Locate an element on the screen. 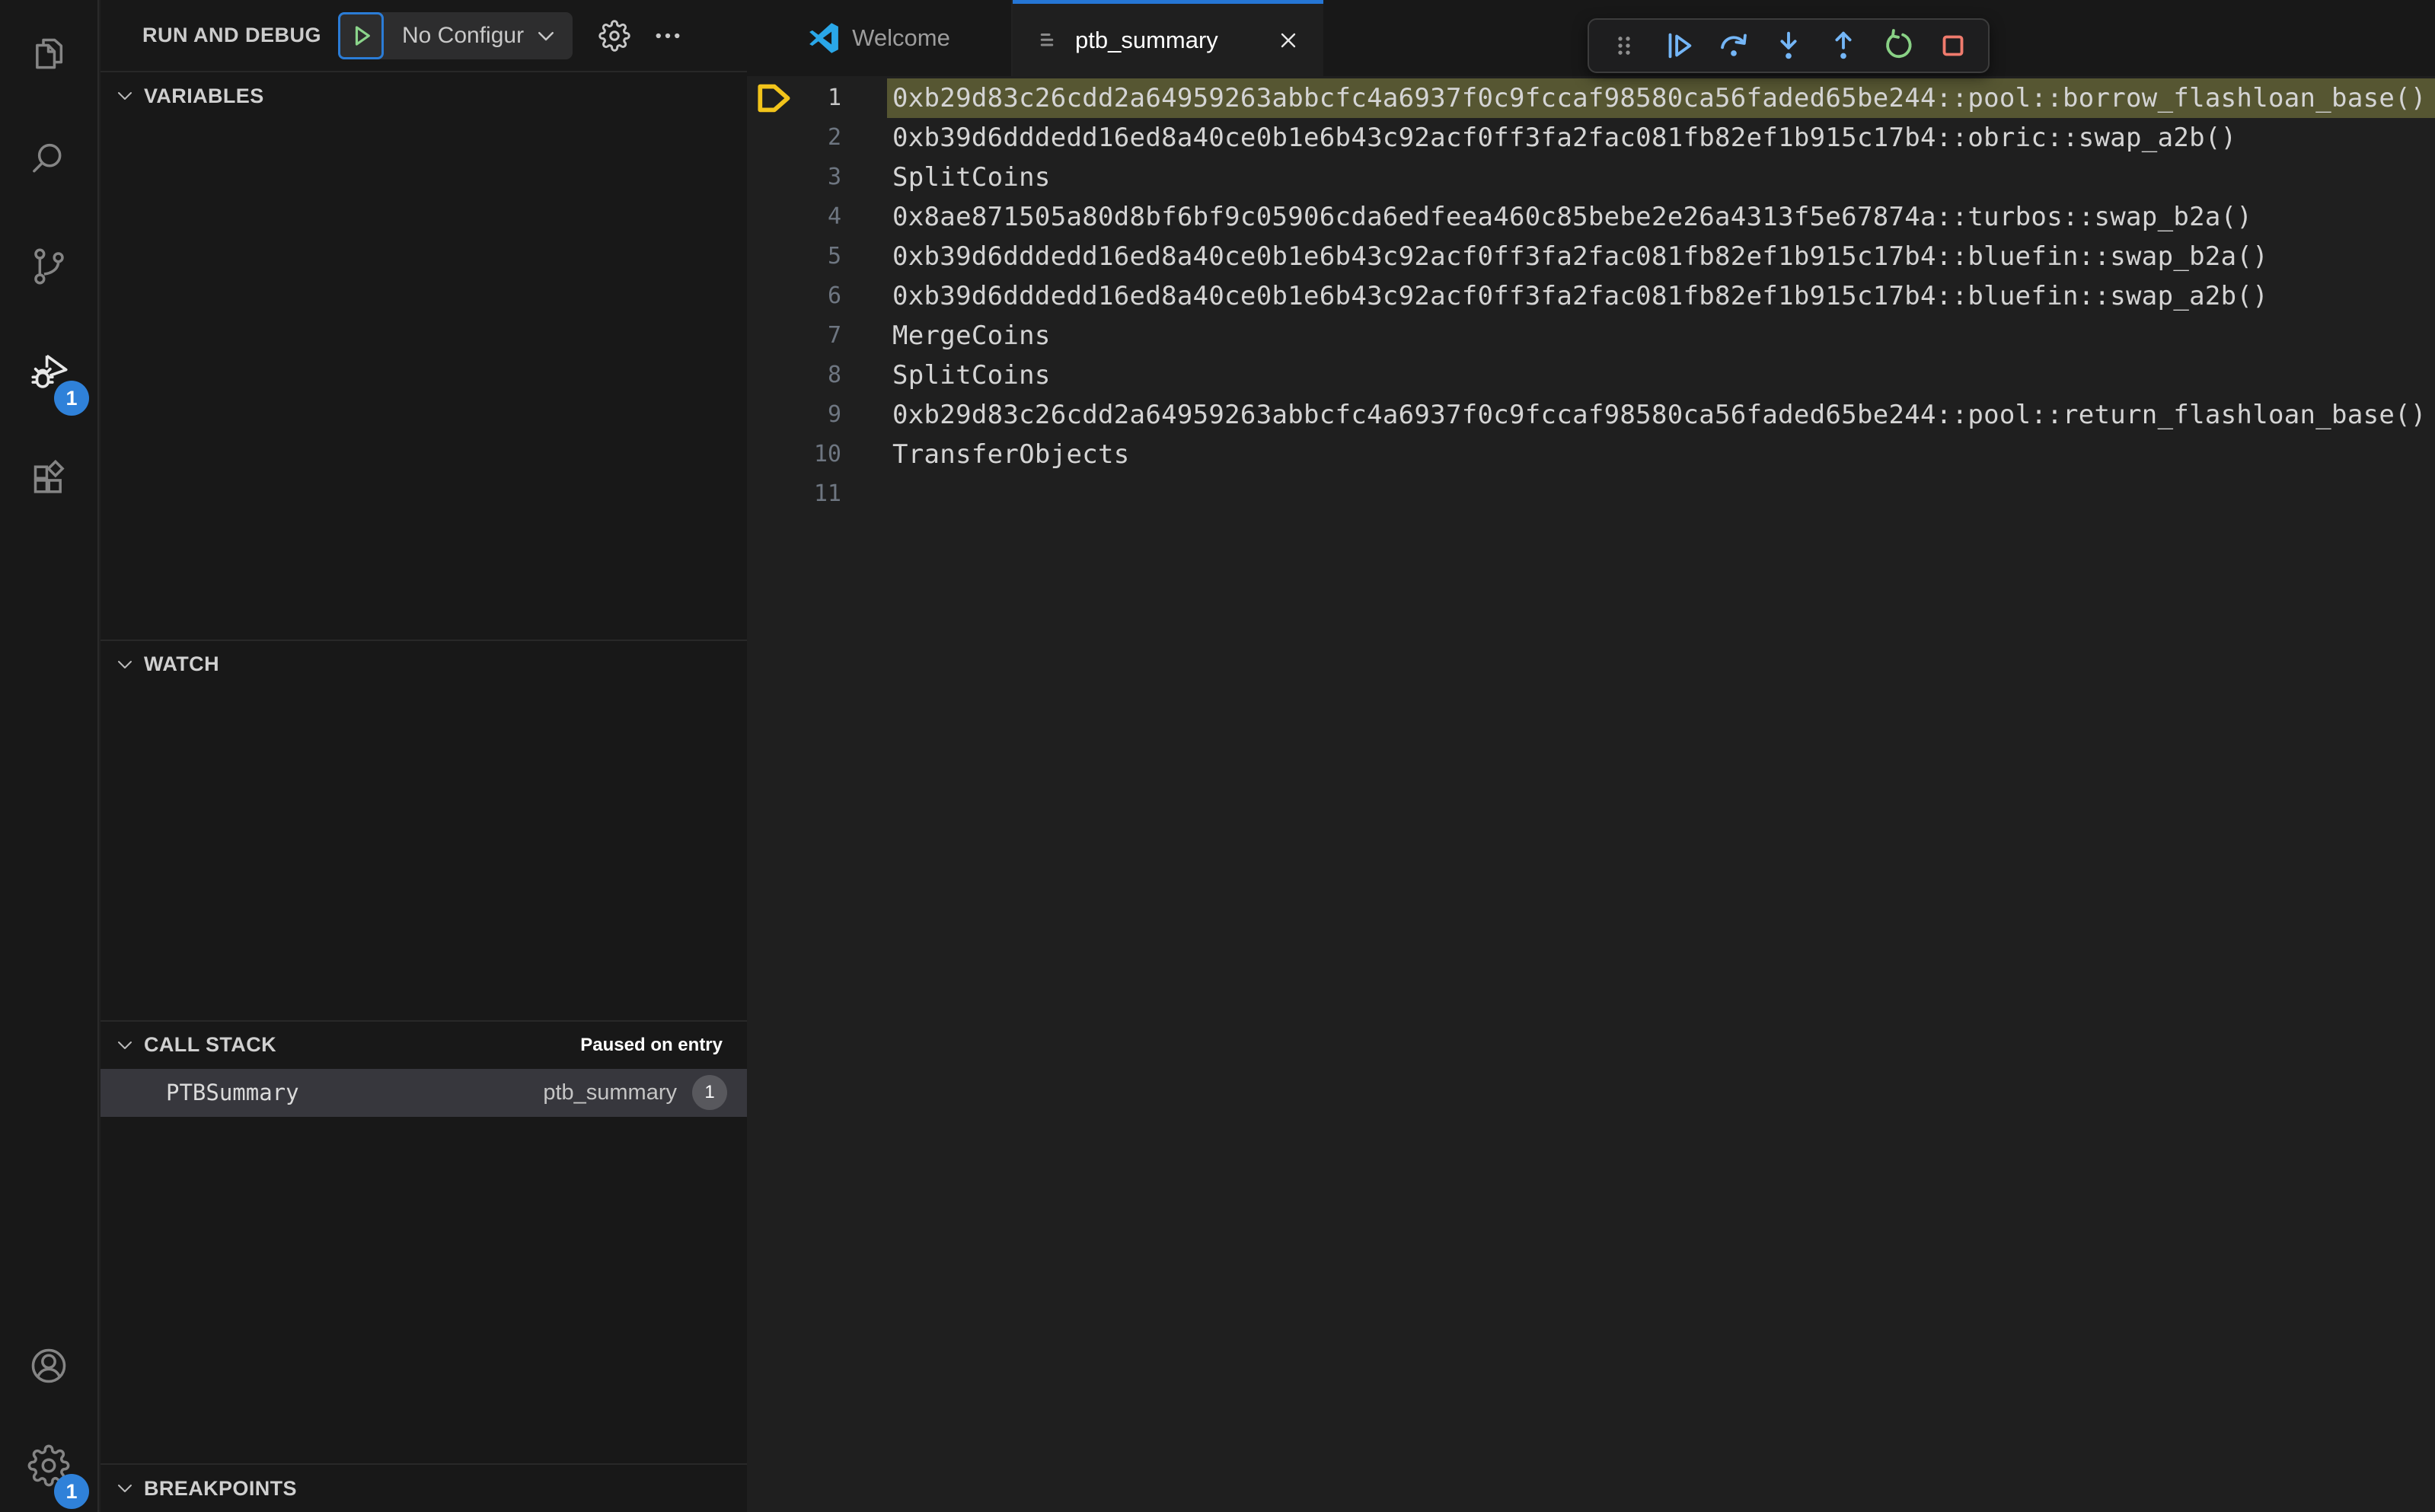  activity-item-settings: 1 is located at coordinates (49, 1465).